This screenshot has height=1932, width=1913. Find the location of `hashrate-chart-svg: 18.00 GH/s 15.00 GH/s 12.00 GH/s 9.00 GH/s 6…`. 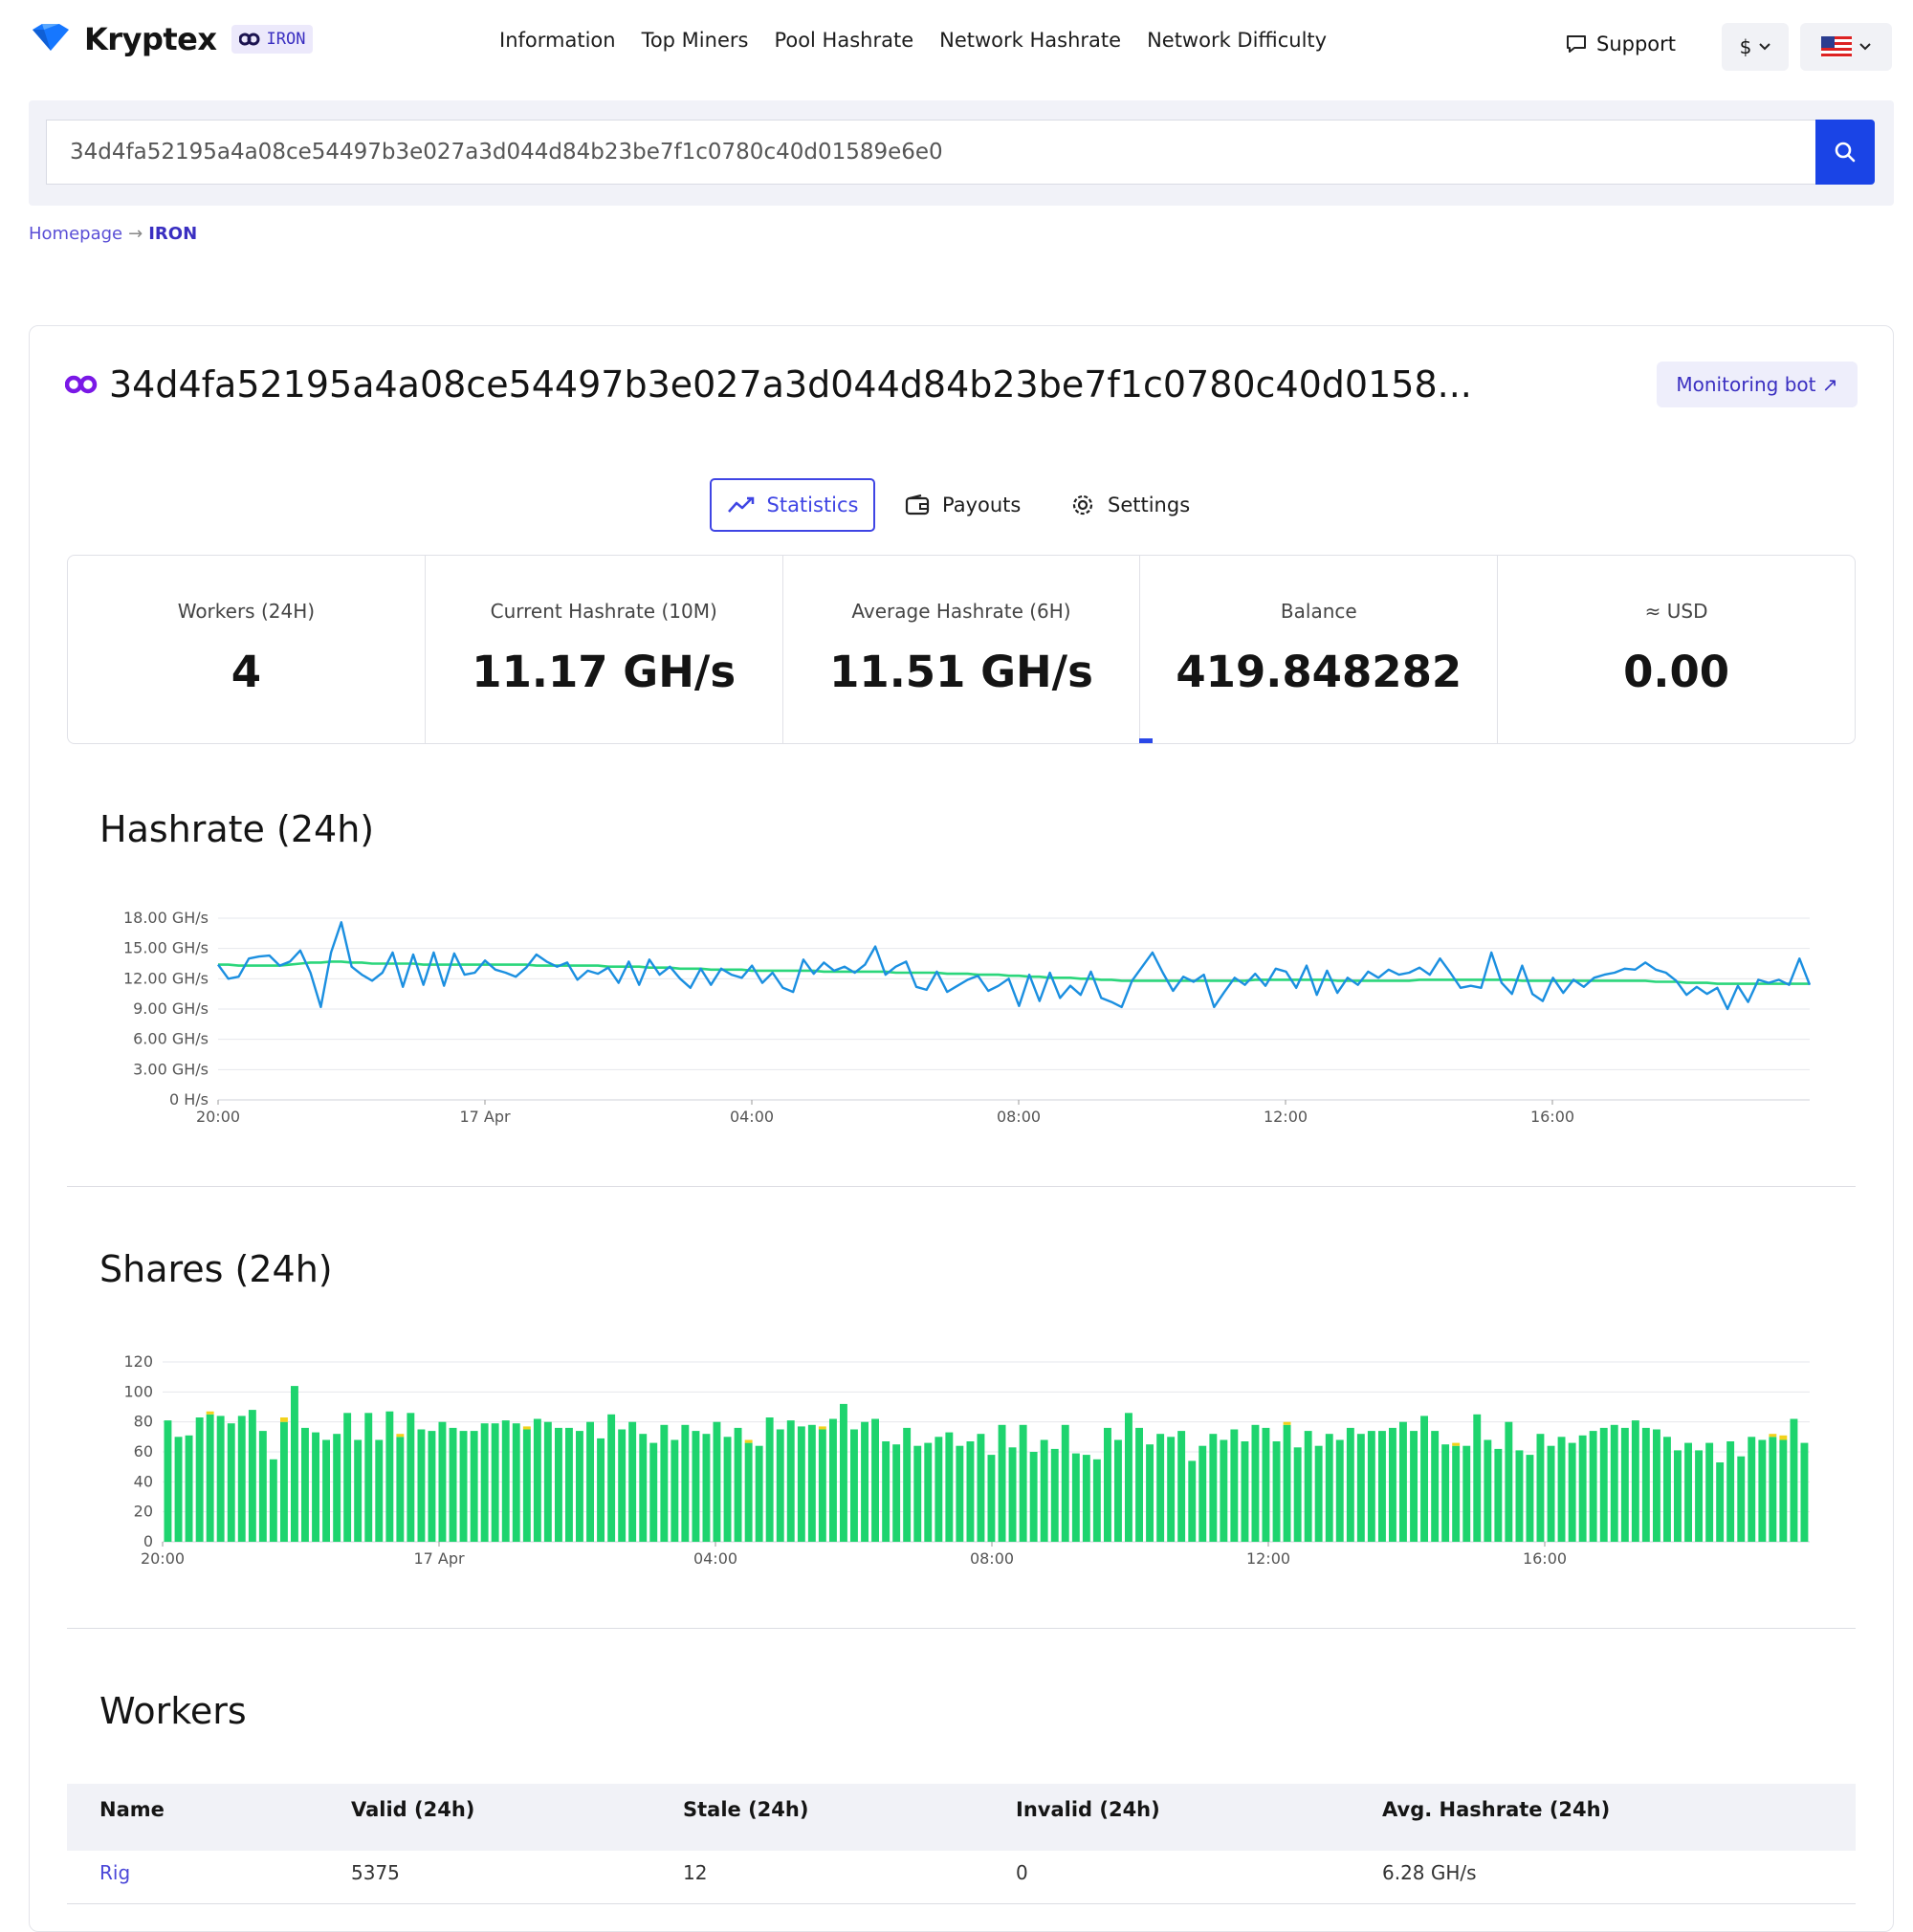

hashrate-chart-svg: 18.00 GH/s 15.00 GH/s 12.00 GH/s 9.00 GH/s 6… is located at coordinates (967, 1017).